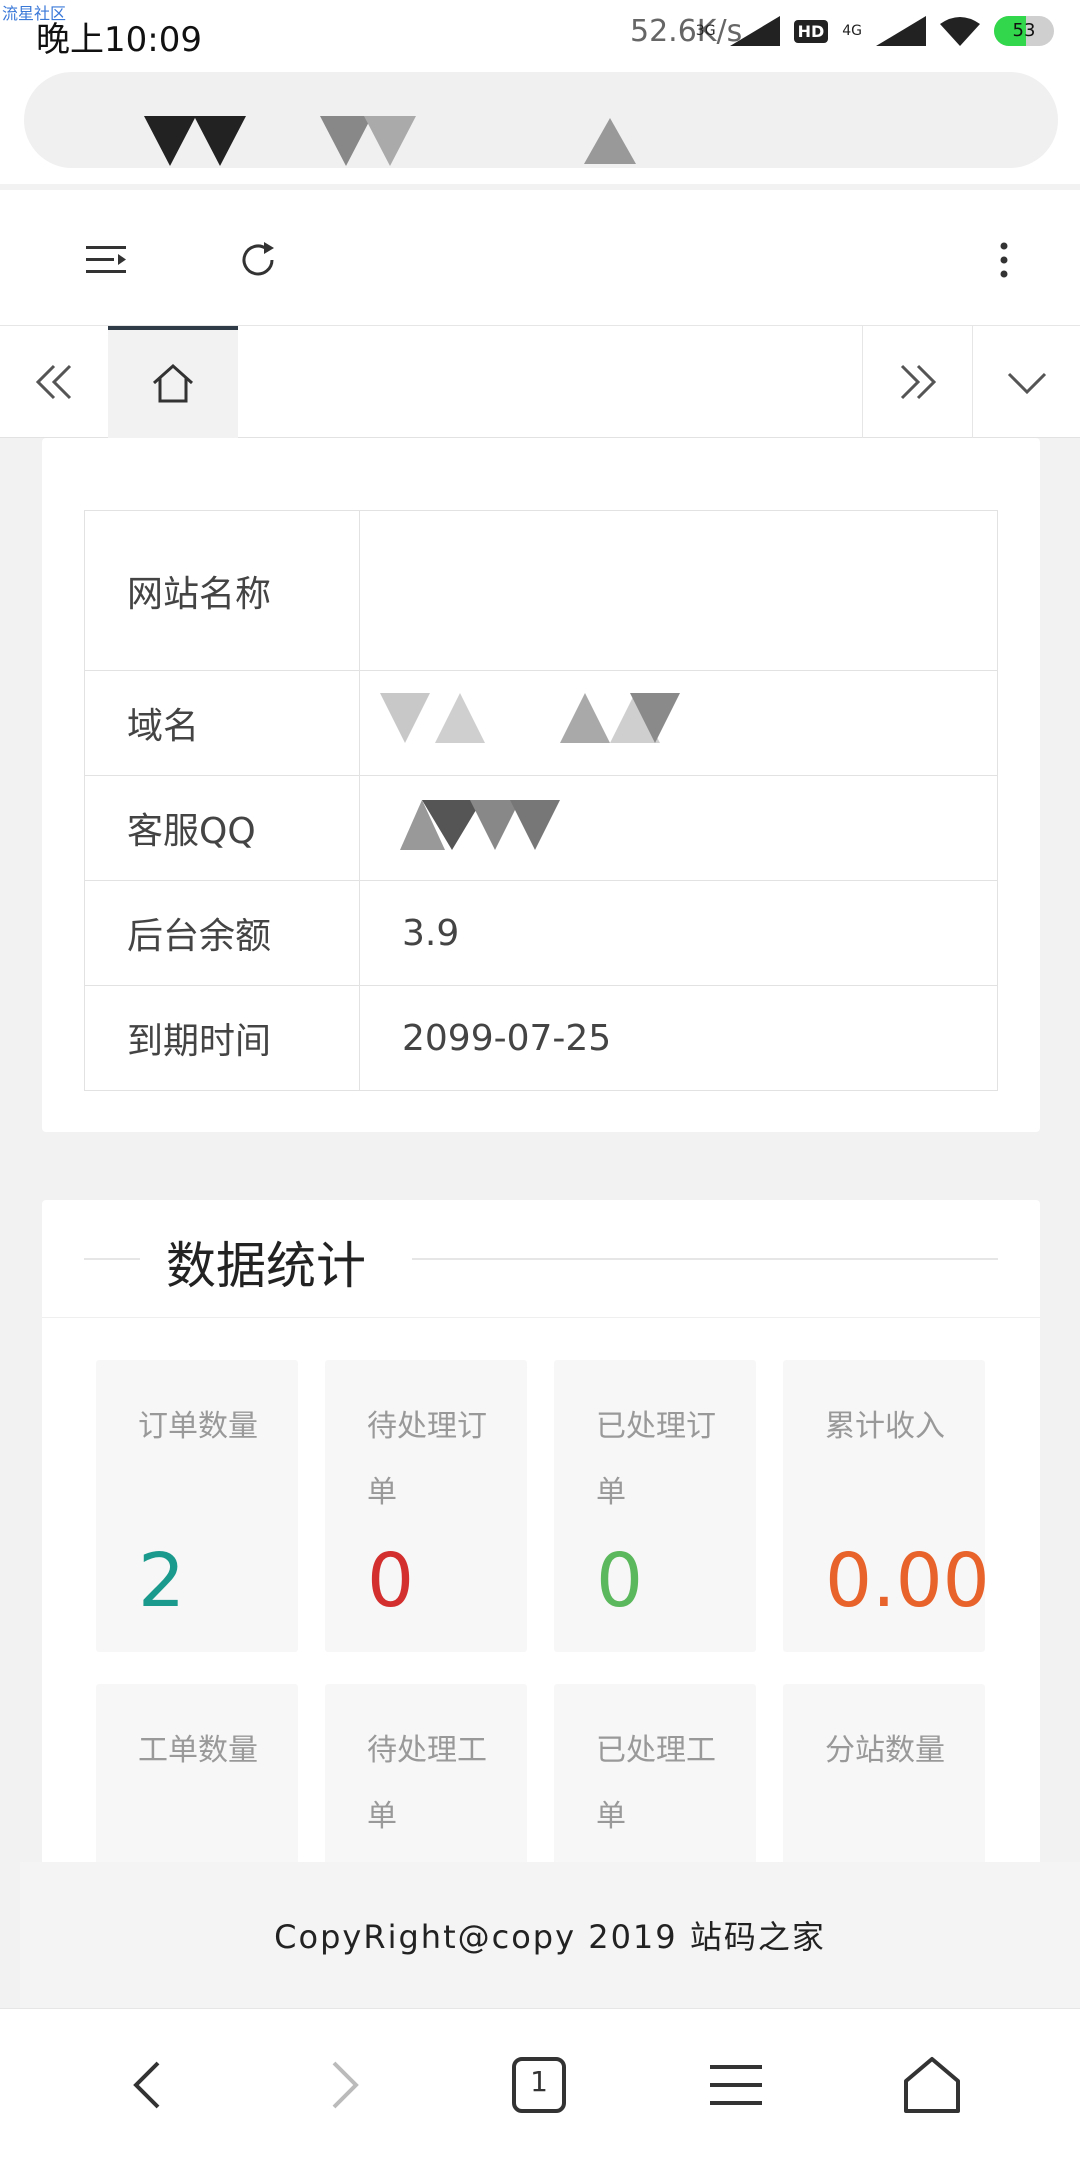  What do you see at coordinates (258, 260) in the screenshot?
I see `refresh-icon` at bounding box center [258, 260].